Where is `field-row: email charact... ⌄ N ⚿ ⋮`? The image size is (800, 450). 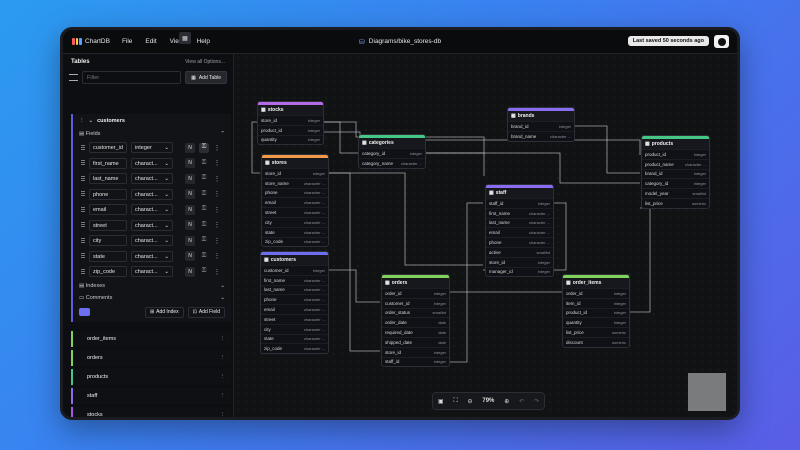 field-row: email charact... ⌄ N ⚿ ⋮ is located at coordinates (152, 210).